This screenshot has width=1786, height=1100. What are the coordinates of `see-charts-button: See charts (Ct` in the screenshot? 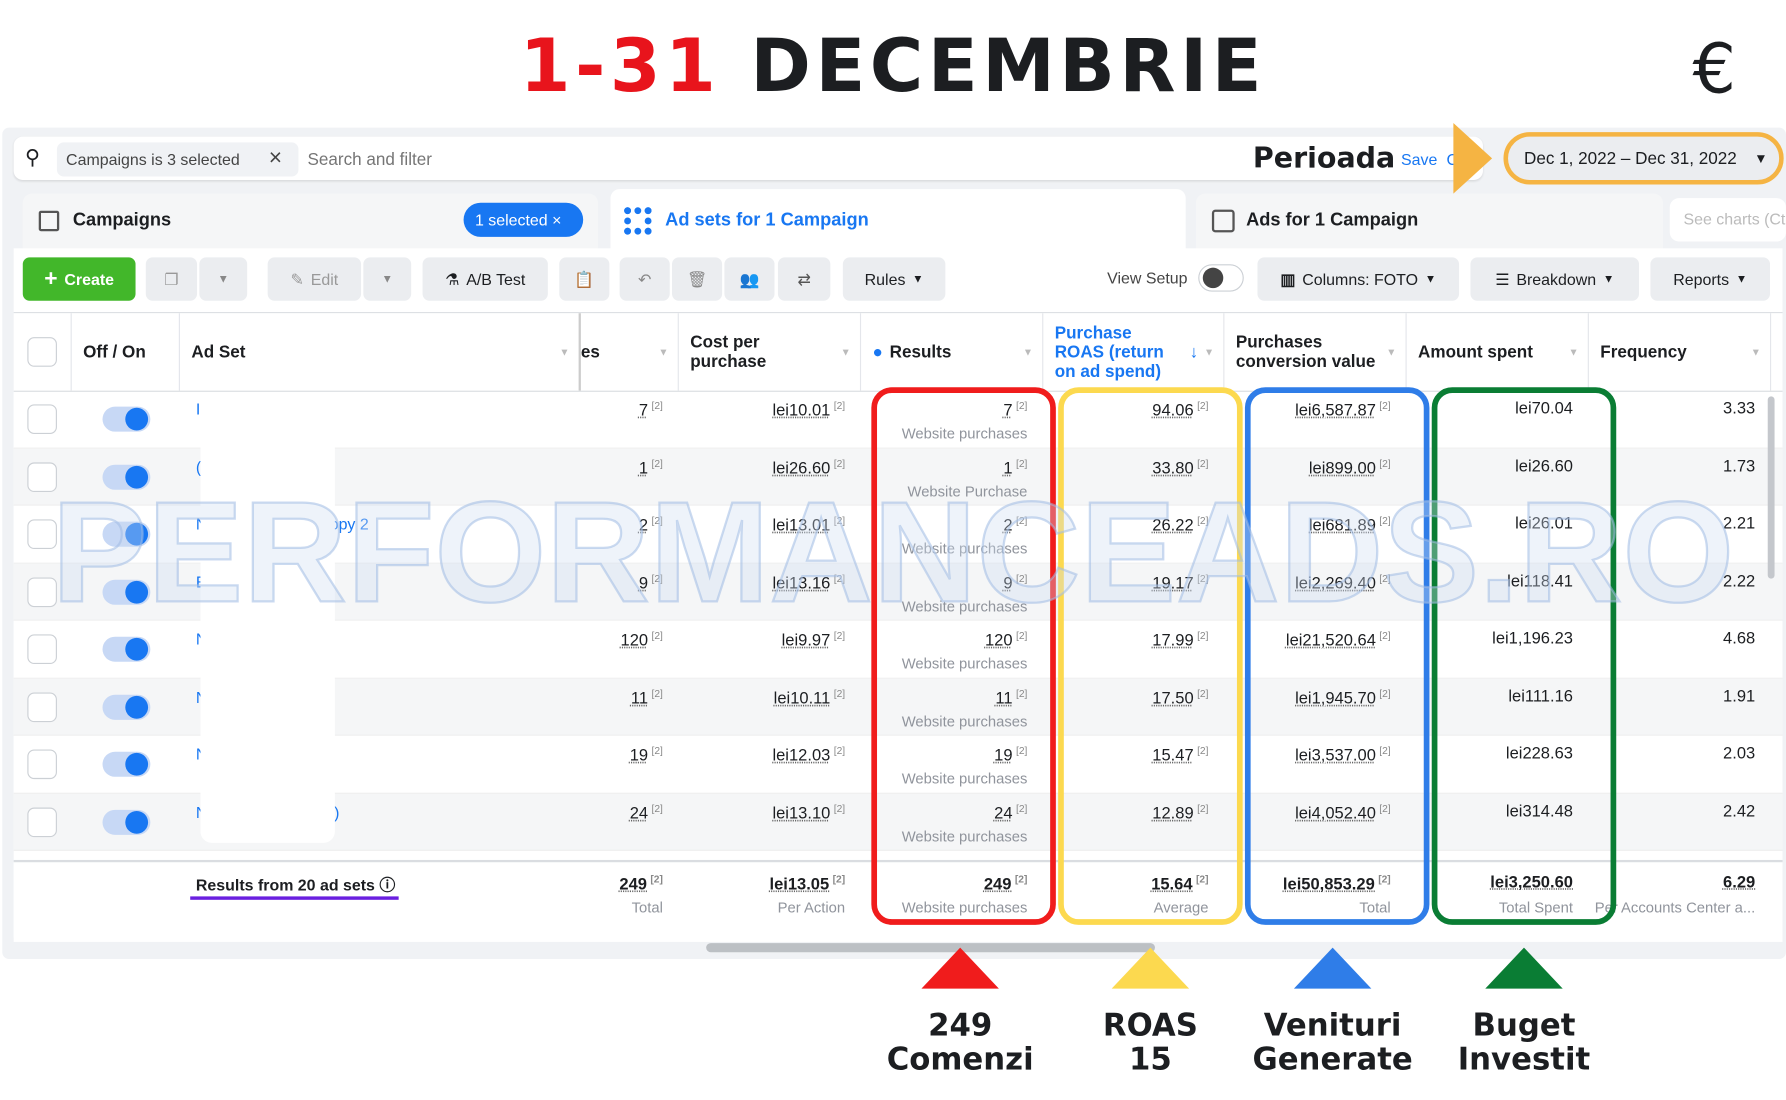 It's located at (1727, 220).